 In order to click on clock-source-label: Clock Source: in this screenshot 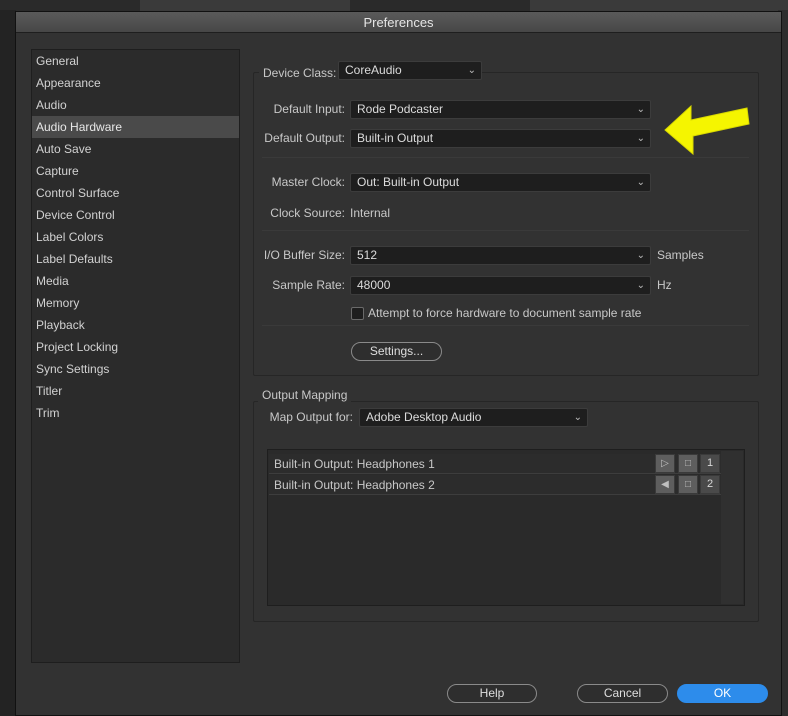, I will do `click(307, 213)`.